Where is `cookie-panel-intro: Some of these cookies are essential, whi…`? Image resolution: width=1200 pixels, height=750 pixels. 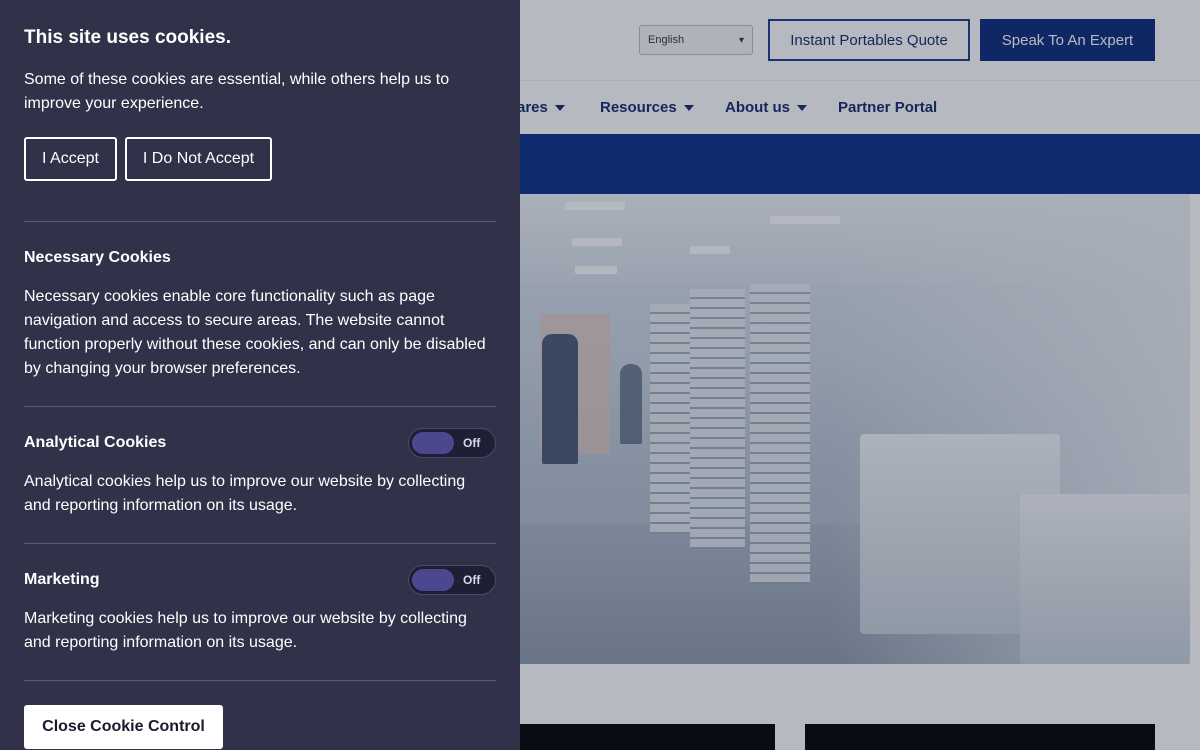 cookie-panel-intro: Some of these cookies are essential, whi… is located at coordinates (237, 91).